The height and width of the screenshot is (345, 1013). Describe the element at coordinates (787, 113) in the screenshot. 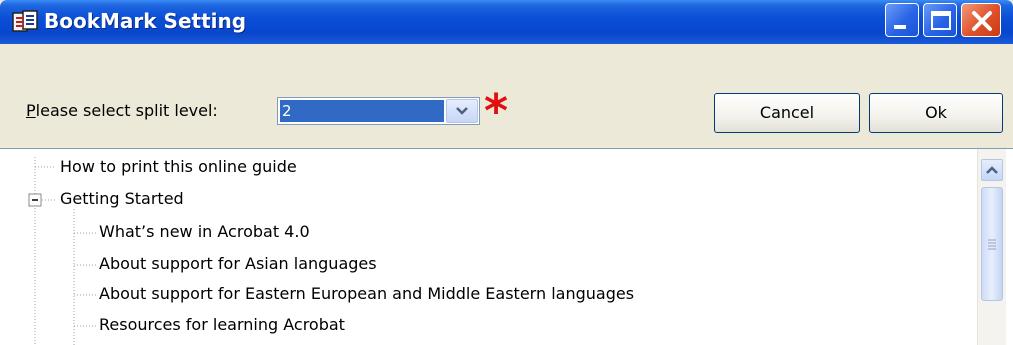

I see `cancel-button: Cancel` at that location.